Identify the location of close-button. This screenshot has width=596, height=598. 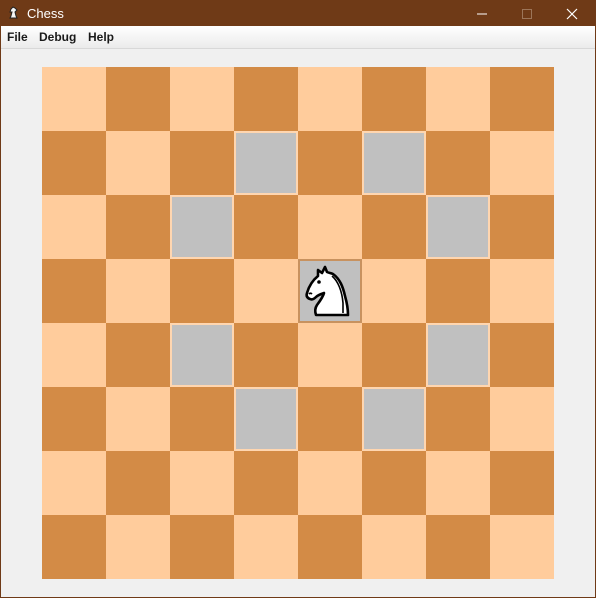
(572, 13).